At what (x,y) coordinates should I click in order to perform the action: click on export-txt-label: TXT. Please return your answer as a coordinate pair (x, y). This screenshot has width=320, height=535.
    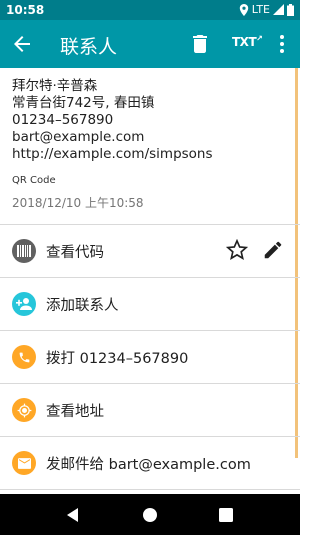
    Looking at the image, I should click on (244, 42).